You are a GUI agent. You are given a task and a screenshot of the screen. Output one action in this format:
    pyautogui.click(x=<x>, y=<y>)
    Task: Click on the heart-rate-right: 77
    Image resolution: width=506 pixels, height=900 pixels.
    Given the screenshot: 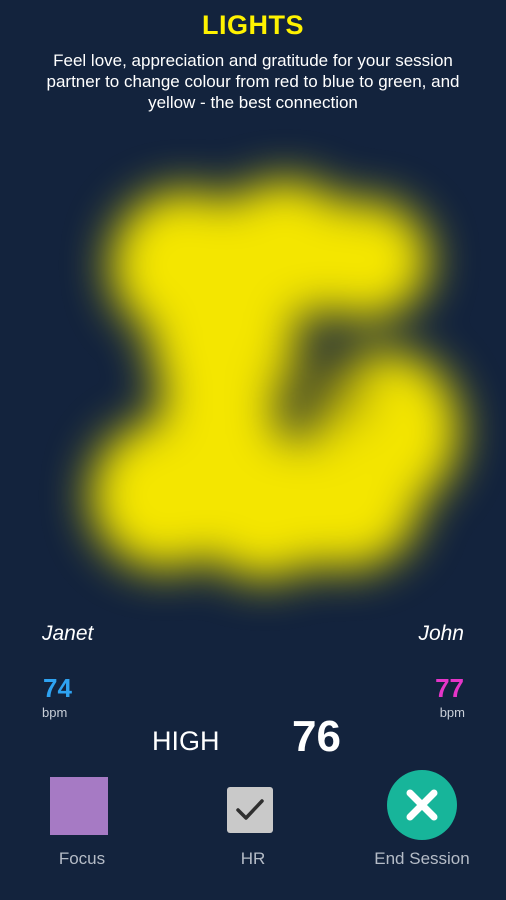 What is the action you would take?
    pyautogui.click(x=449, y=688)
    